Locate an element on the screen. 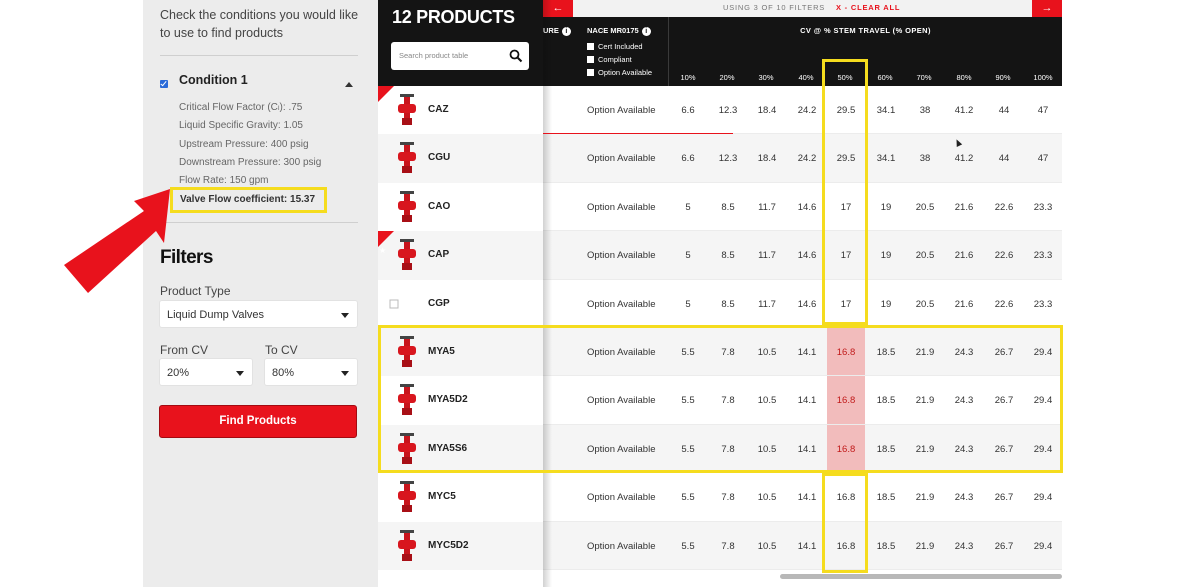 This screenshot has height=587, width=1200. filter-status: USING 3 OF 10 FILTERS X - CLEAR ALL is located at coordinates (811, 7).